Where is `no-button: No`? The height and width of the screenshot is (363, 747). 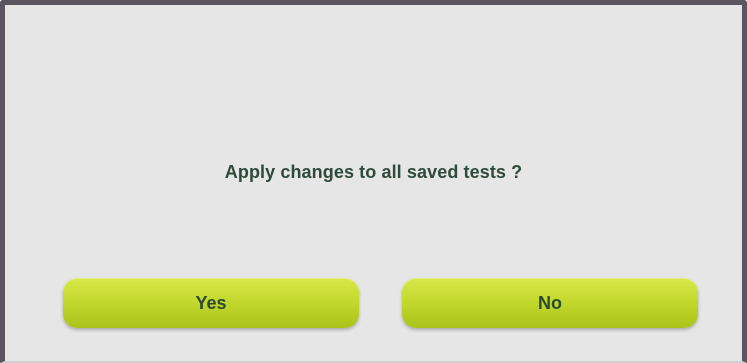 no-button: No is located at coordinates (550, 303).